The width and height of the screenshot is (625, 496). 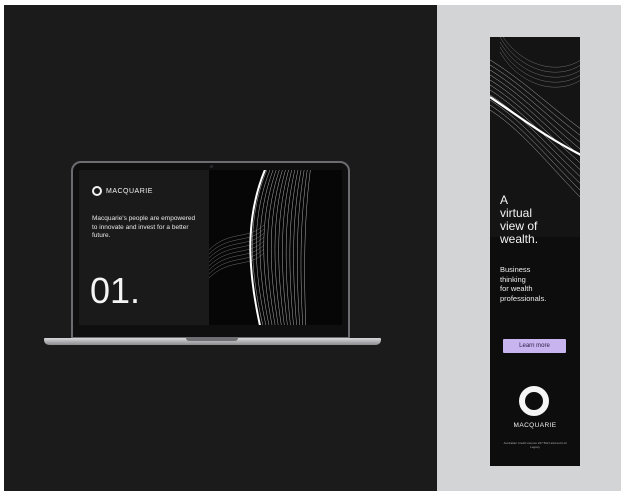 I want to click on camera-dot, so click(x=211, y=166).